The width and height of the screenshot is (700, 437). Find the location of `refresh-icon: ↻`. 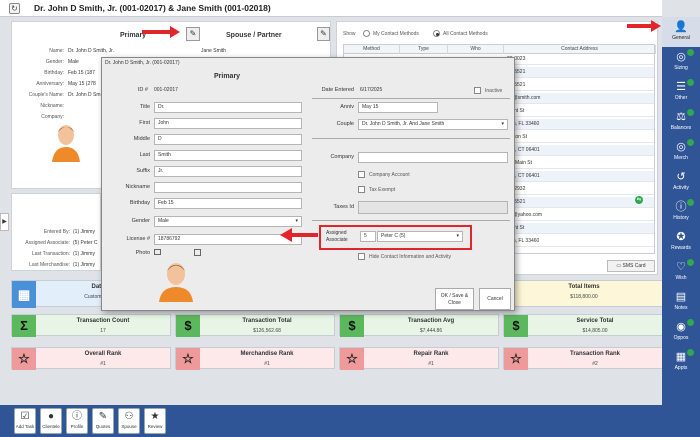

refresh-icon: ↻ is located at coordinates (14, 8).